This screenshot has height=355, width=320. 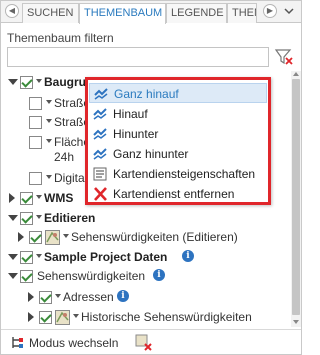 I want to click on tree-node-strasse-1: Straße, so click(x=46, y=103).